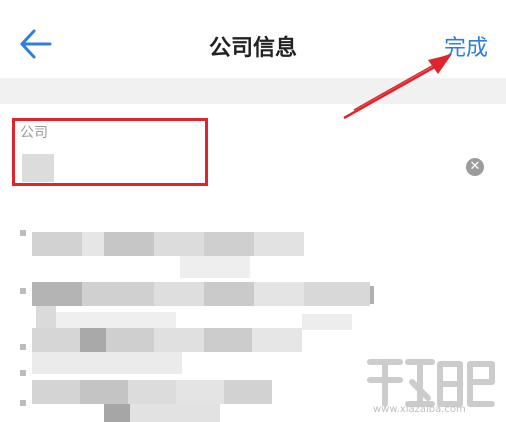 The height and width of the screenshot is (422, 506). What do you see at coordinates (252, 48) in the screenshot?
I see `page-title: 公司信息` at bounding box center [252, 48].